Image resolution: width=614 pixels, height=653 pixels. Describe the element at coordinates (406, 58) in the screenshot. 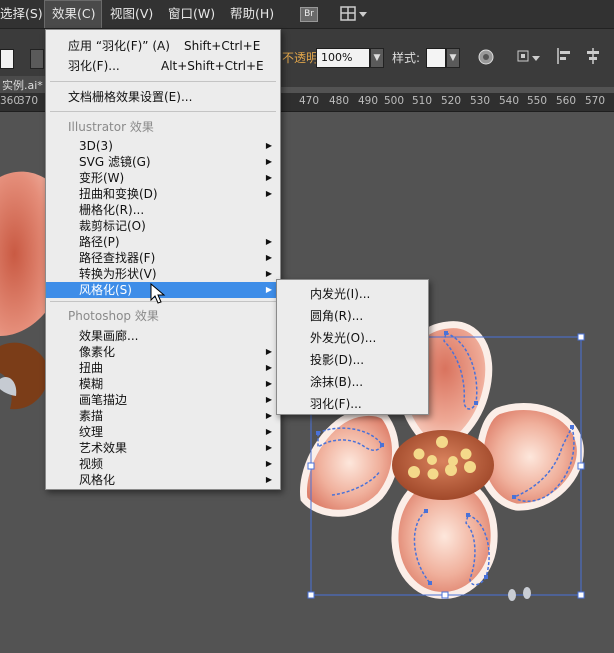

I see `style-label: 样式:` at that location.